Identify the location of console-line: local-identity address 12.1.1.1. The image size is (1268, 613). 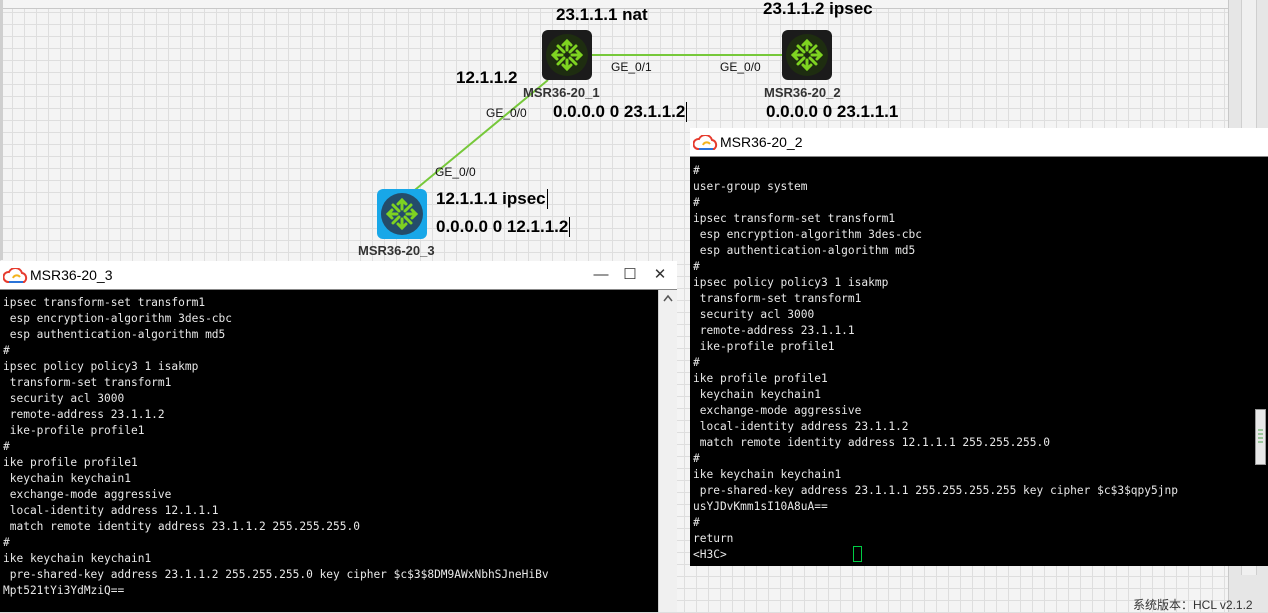
(111, 510).